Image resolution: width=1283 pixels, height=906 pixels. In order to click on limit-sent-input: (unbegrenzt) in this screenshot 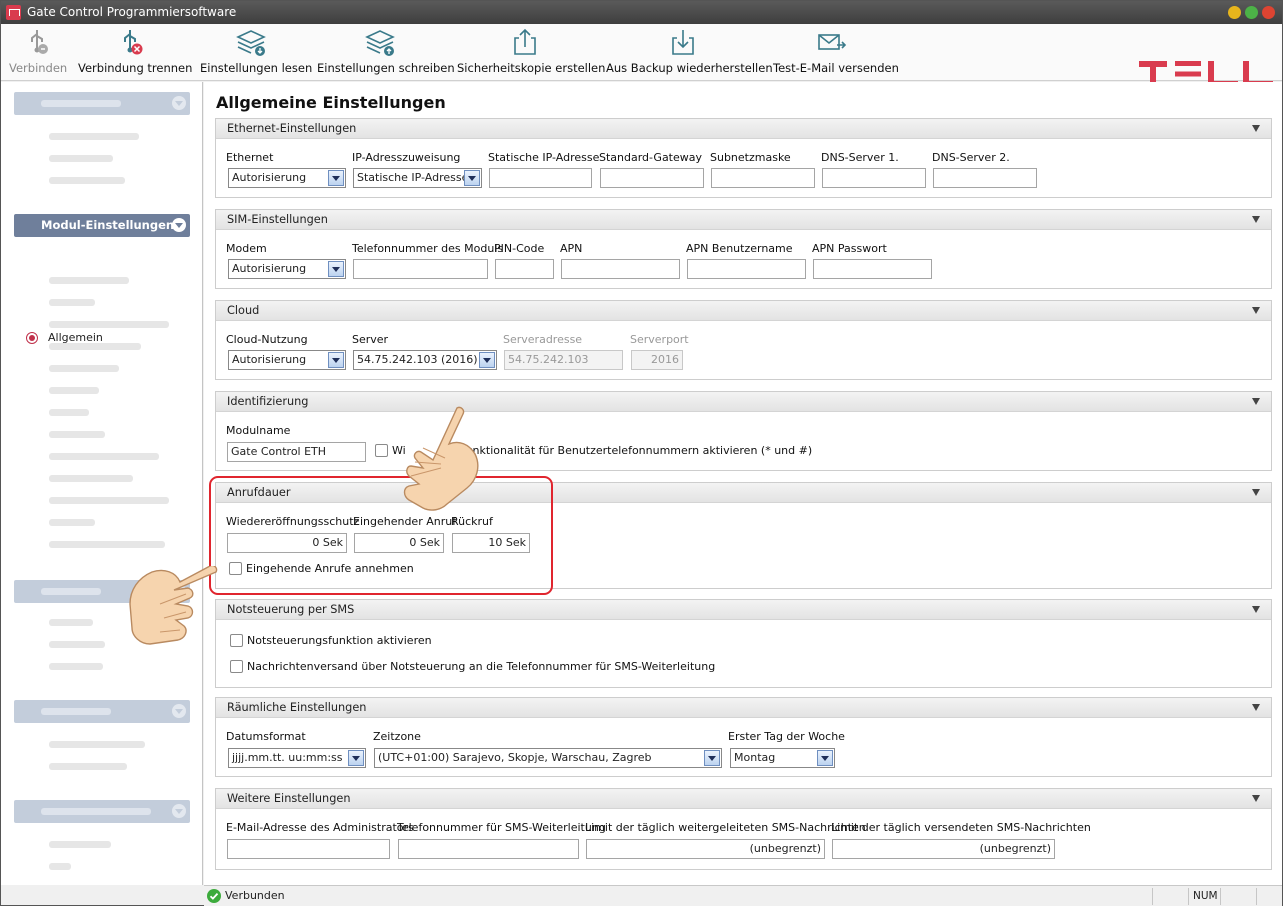, I will do `click(943, 849)`.